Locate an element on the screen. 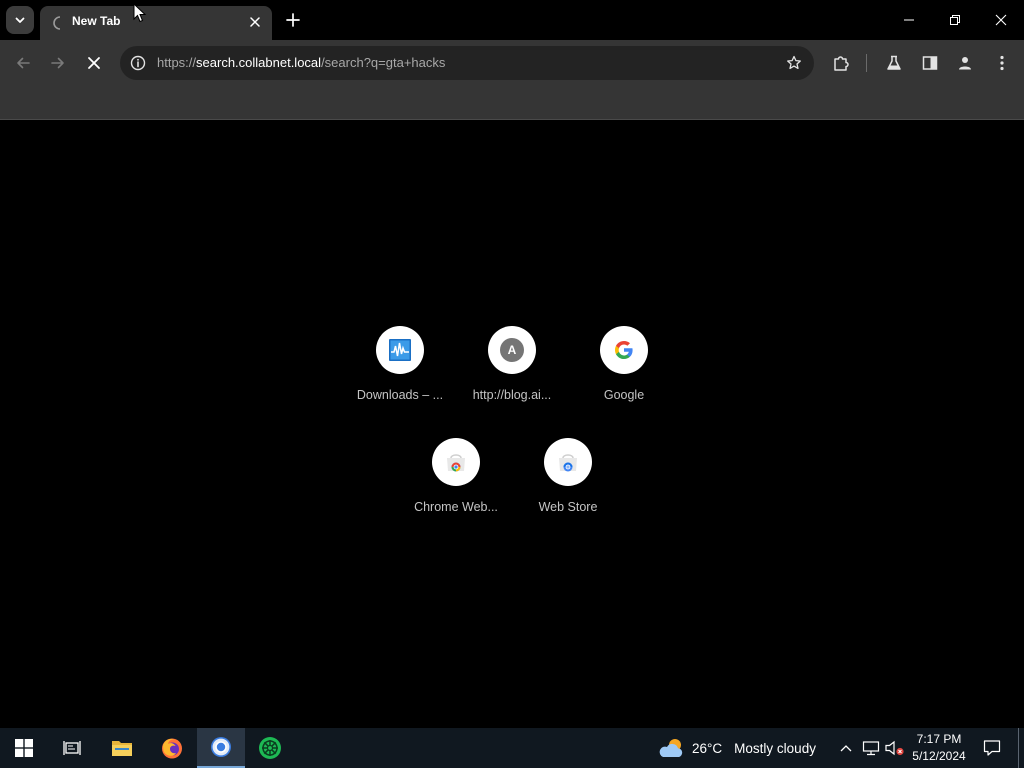 The height and width of the screenshot is (768, 1024). notification-icon is located at coordinates (992, 748).